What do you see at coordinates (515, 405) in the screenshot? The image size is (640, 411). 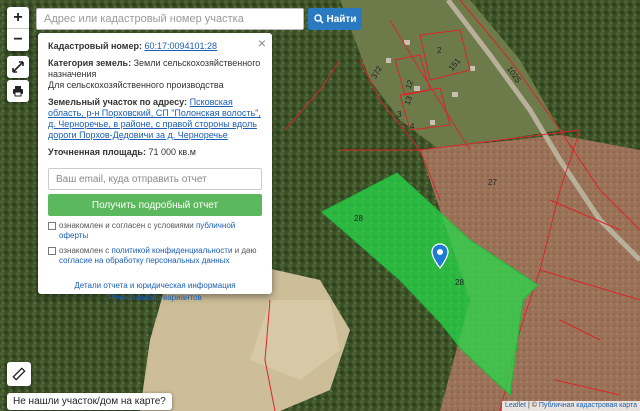 I see `leaflet-link: Leaflet` at bounding box center [515, 405].